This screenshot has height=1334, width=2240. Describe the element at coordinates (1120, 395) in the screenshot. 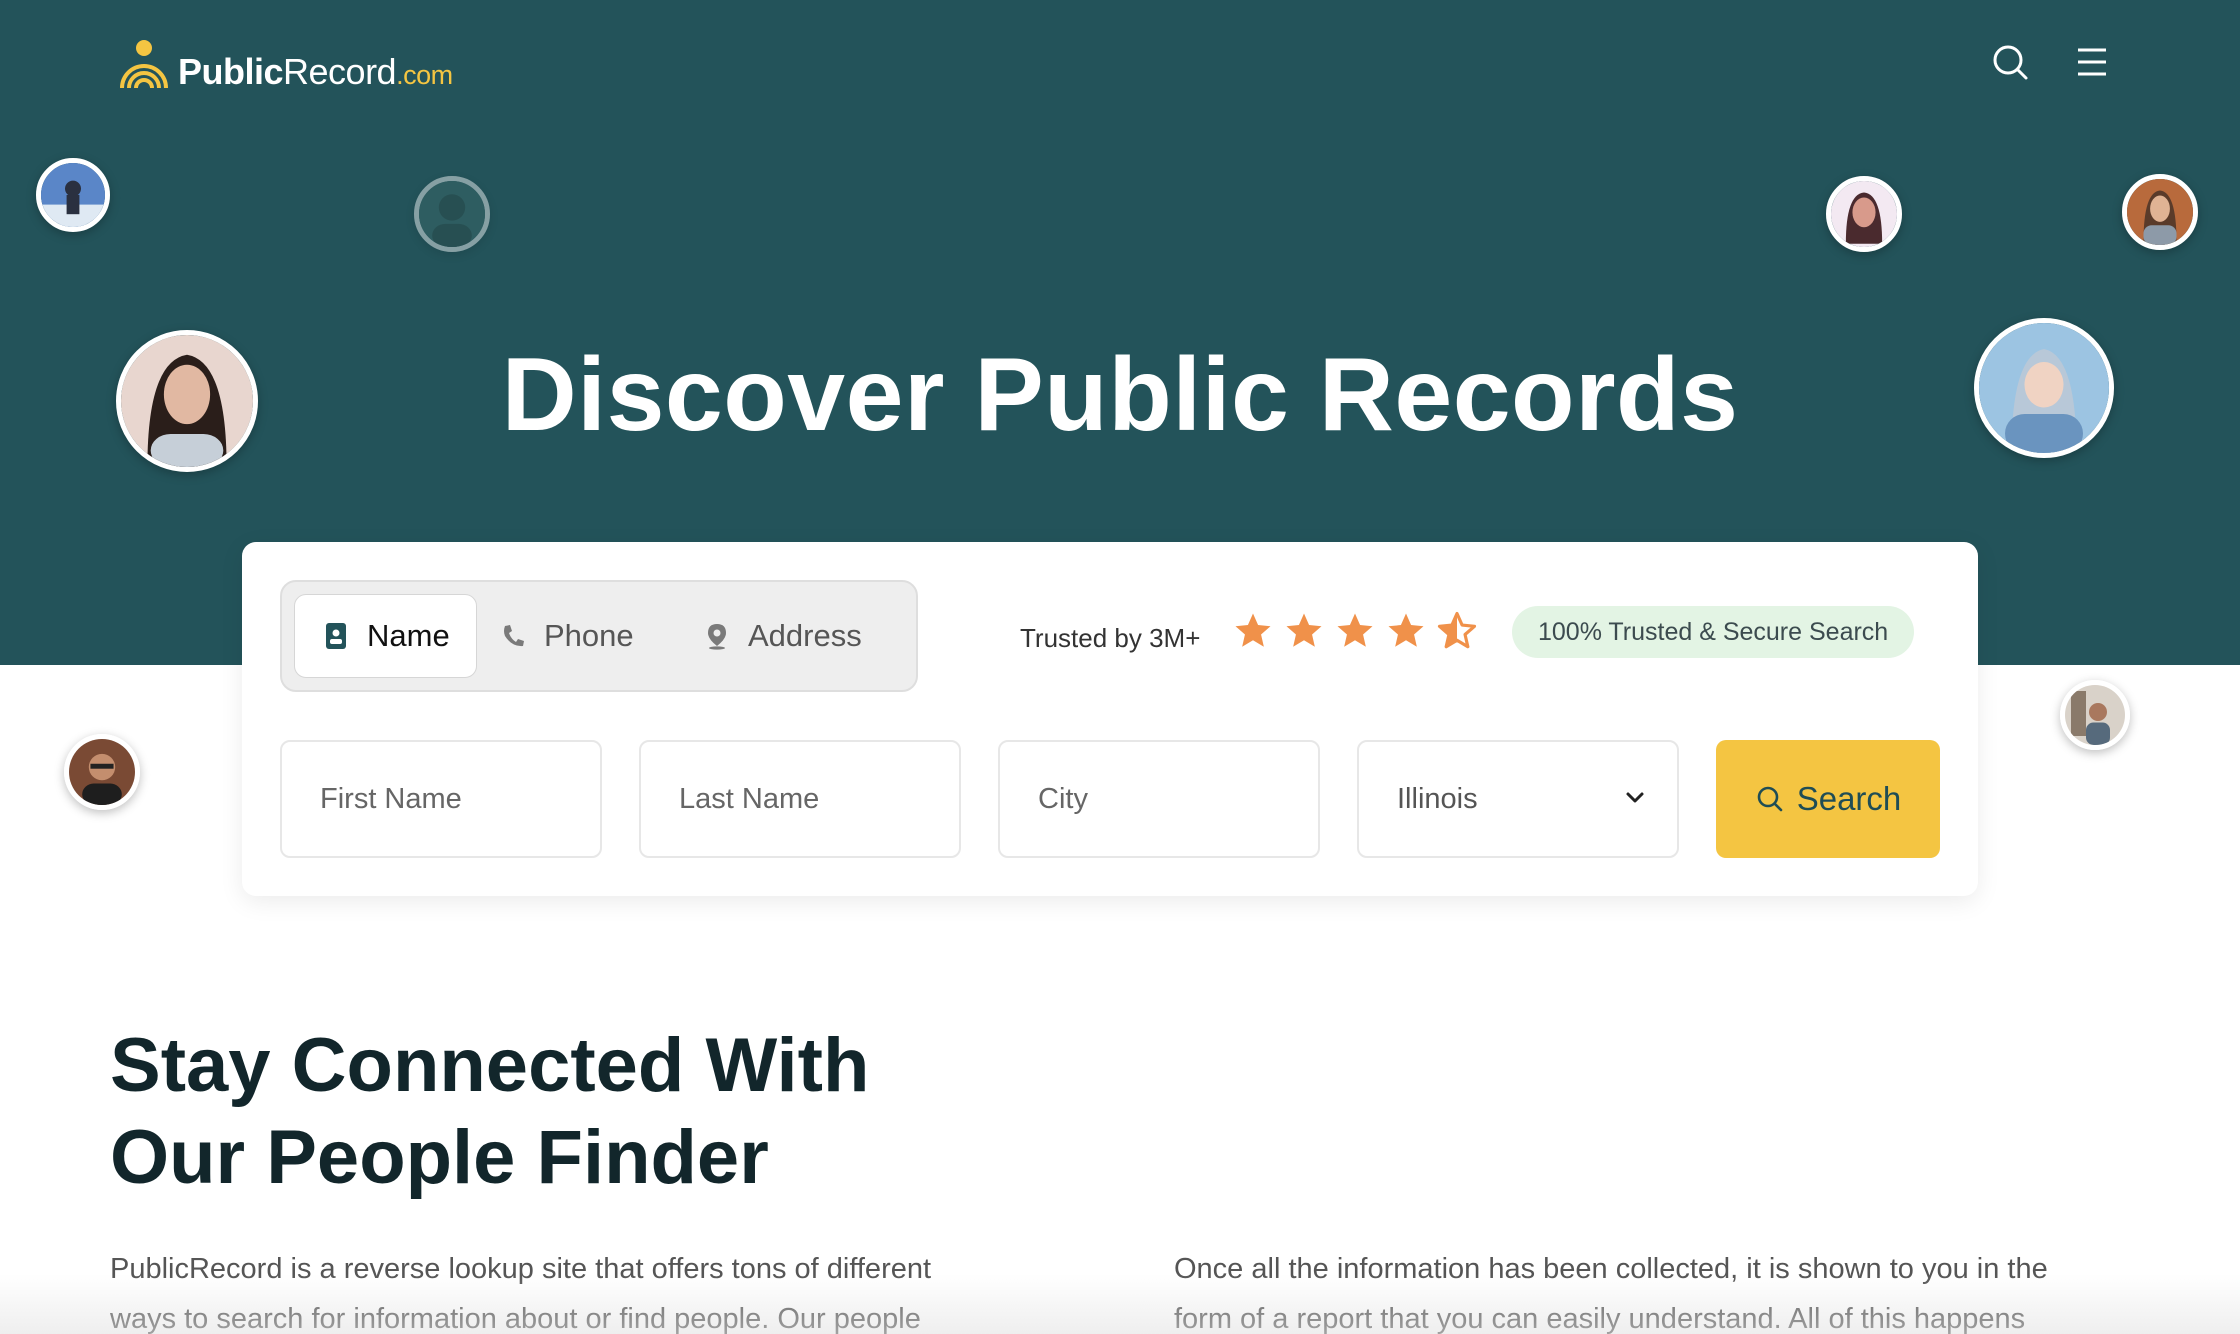

I see `hero-title: Discover Public Records` at that location.